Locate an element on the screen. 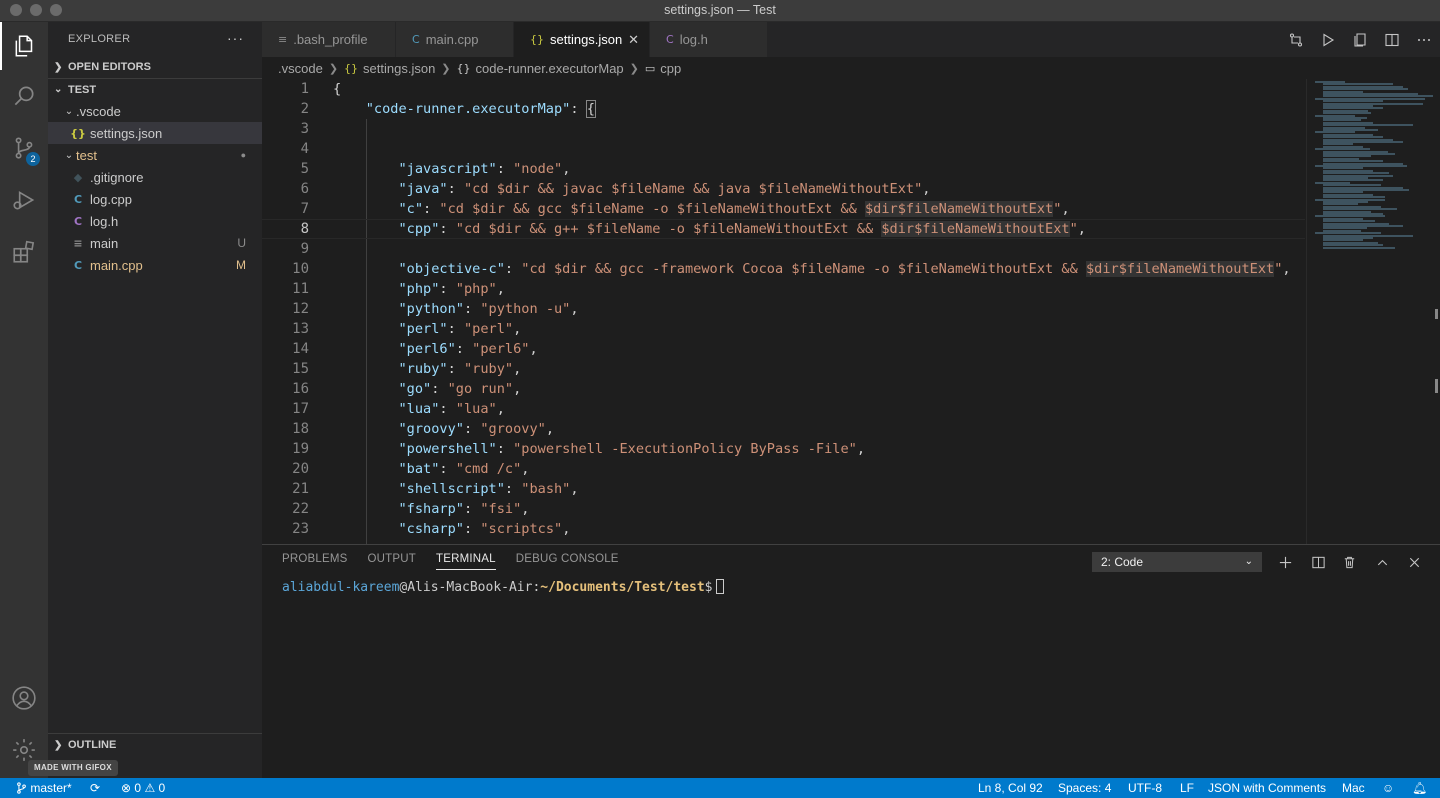  sync-icon: ⟳ is located at coordinates (95, 788).